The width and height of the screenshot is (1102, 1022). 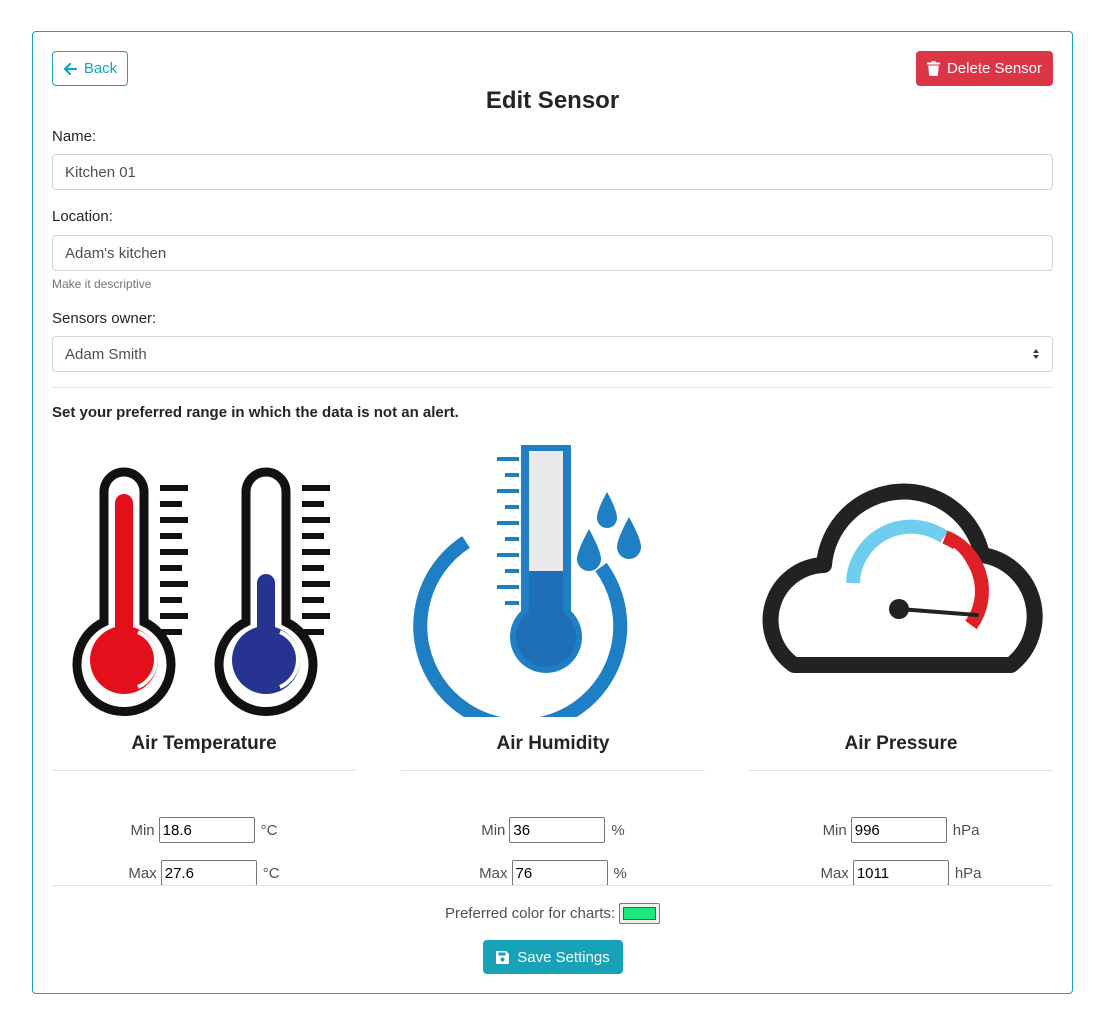 I want to click on humidity-max-unit: %, so click(x=620, y=873).